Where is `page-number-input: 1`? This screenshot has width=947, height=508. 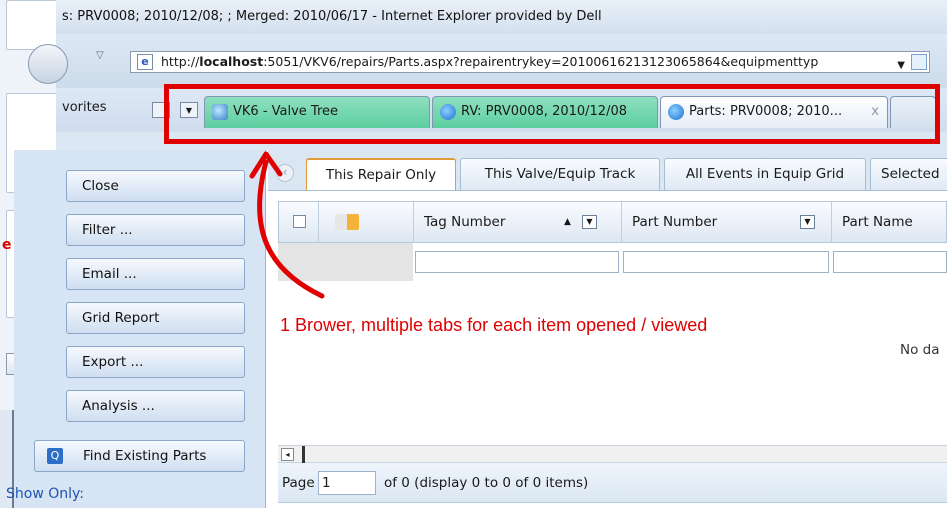 page-number-input: 1 is located at coordinates (347, 483).